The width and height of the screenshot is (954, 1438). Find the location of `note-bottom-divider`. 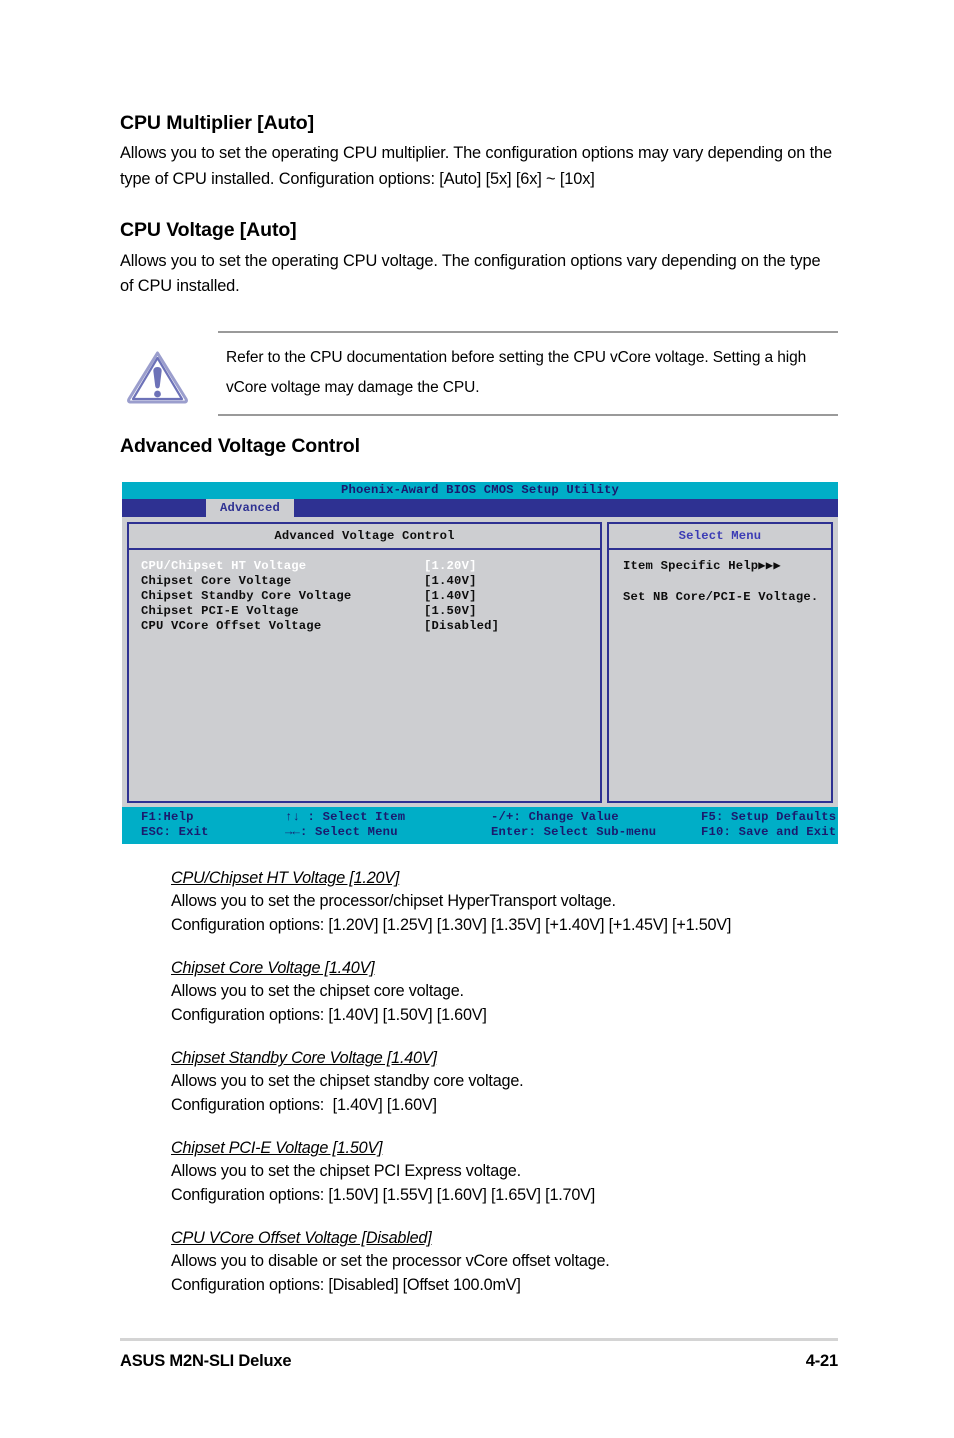

note-bottom-divider is located at coordinates (528, 414).